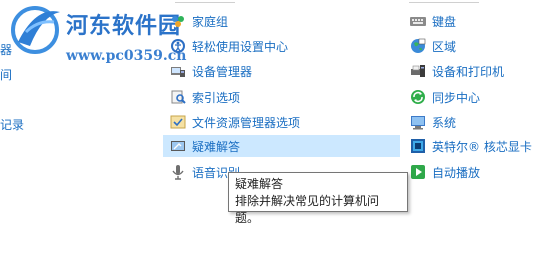 The height and width of the screenshot is (265, 554). I want to click on tooltip-description: 排除并解决常见的计算机问题。, so click(307, 209).